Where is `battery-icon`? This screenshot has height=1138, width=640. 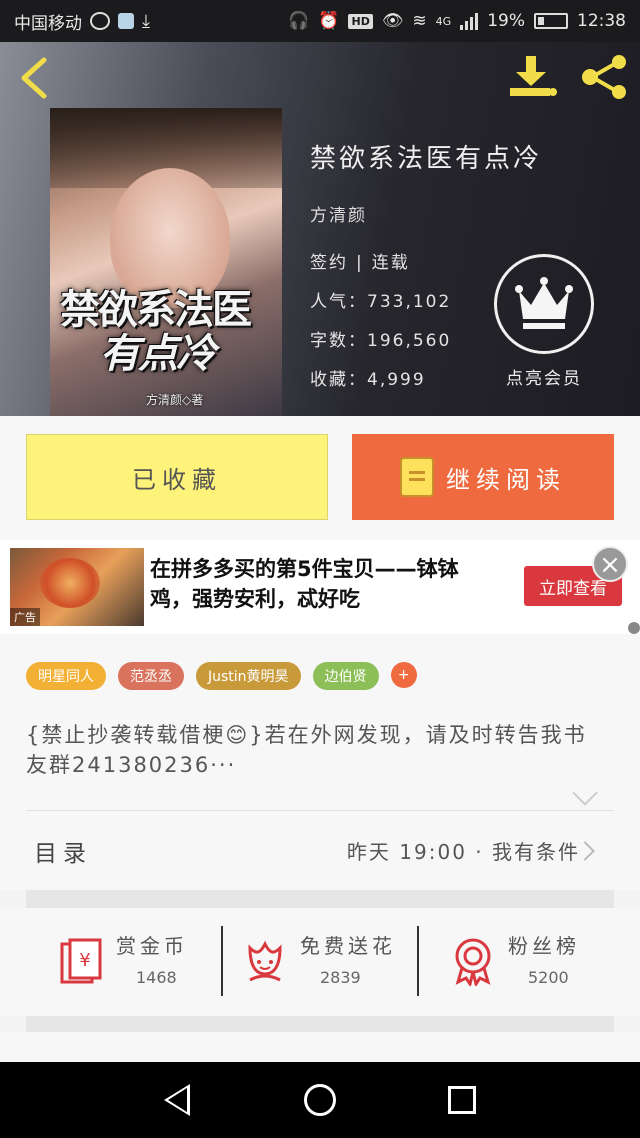
battery-icon is located at coordinates (551, 21).